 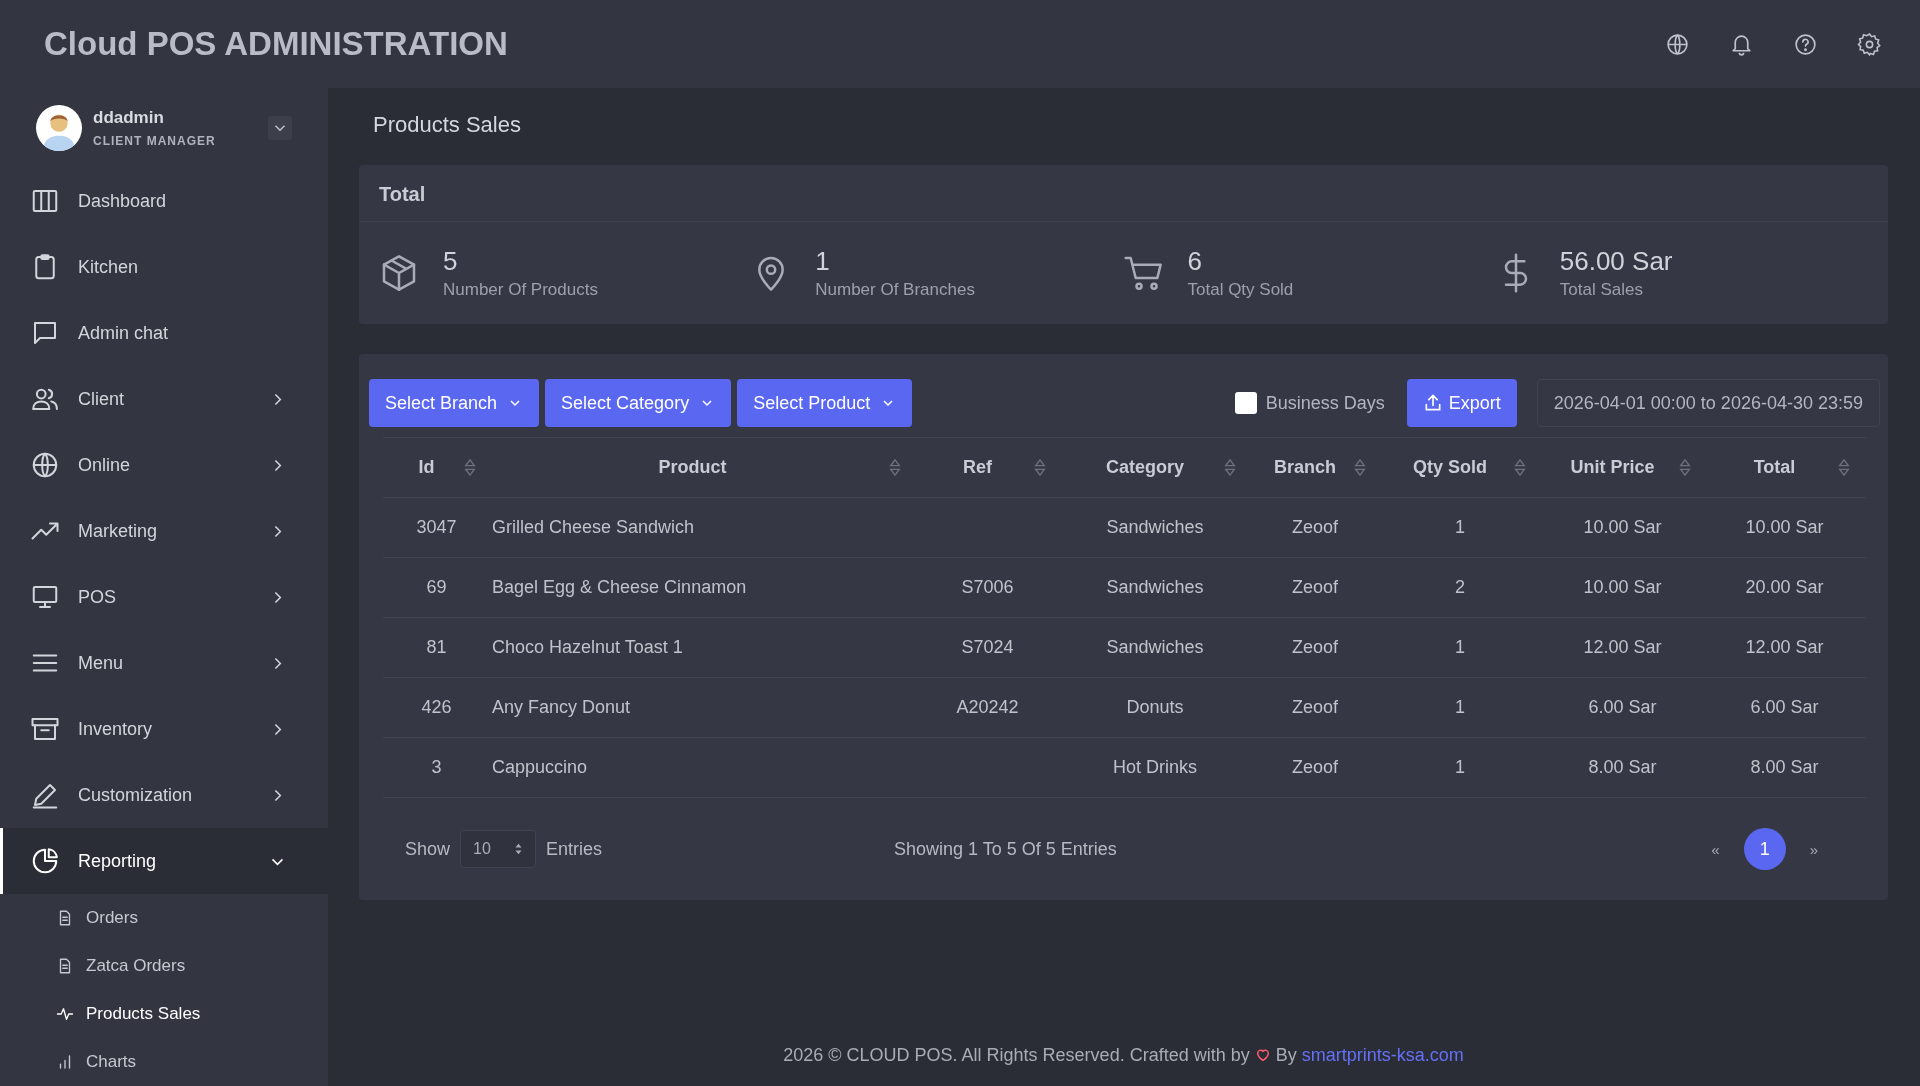 What do you see at coordinates (1616, 261) in the screenshot?
I see `stat-value: 56.00 Sar` at bounding box center [1616, 261].